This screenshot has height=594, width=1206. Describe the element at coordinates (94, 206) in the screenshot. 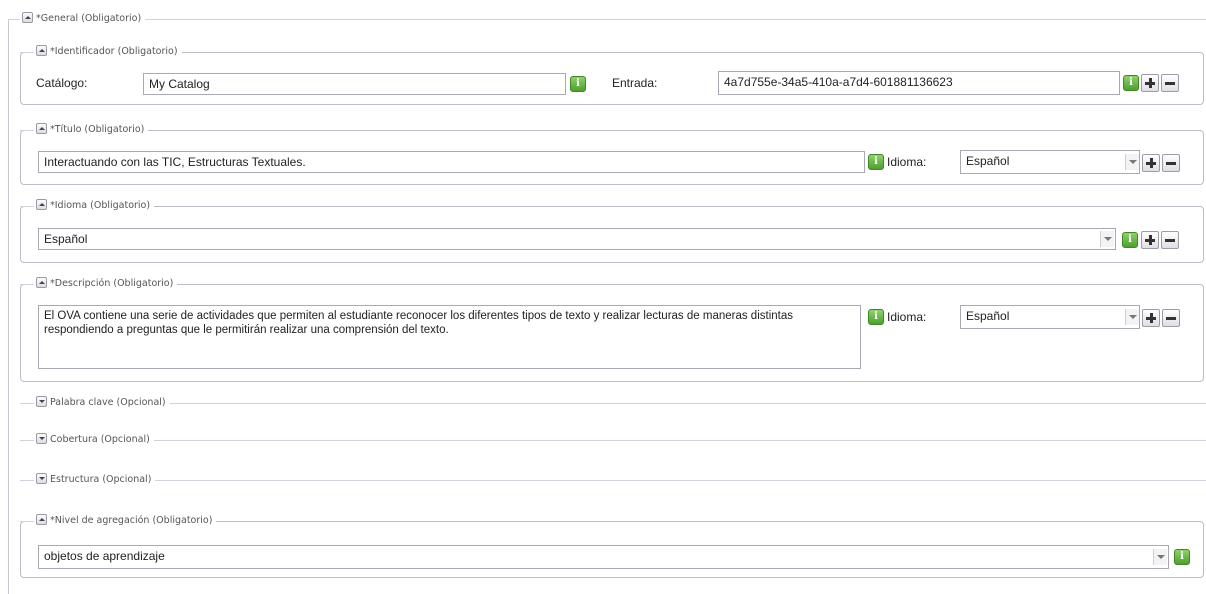

I see `idioma-legend: *Idioma (Obligatorio)` at that location.